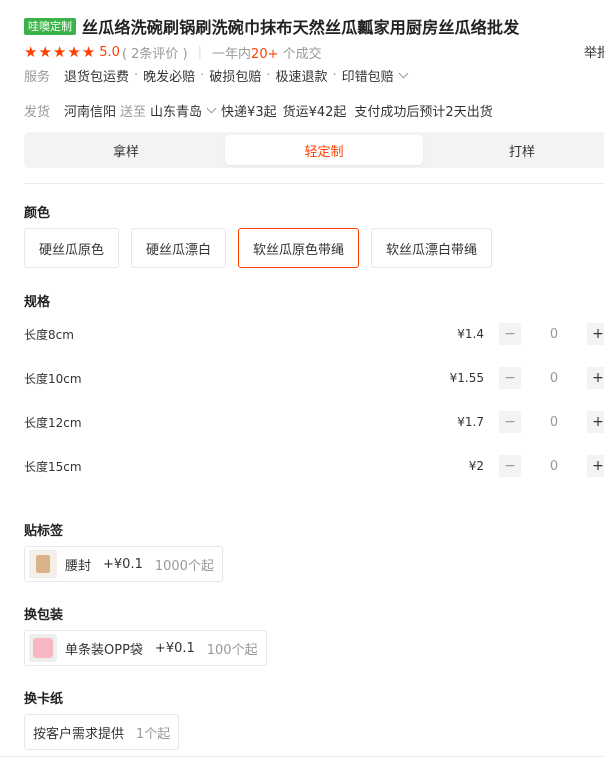  What do you see at coordinates (109, 52) in the screenshot?
I see `rating-score: 5.0` at bounding box center [109, 52].